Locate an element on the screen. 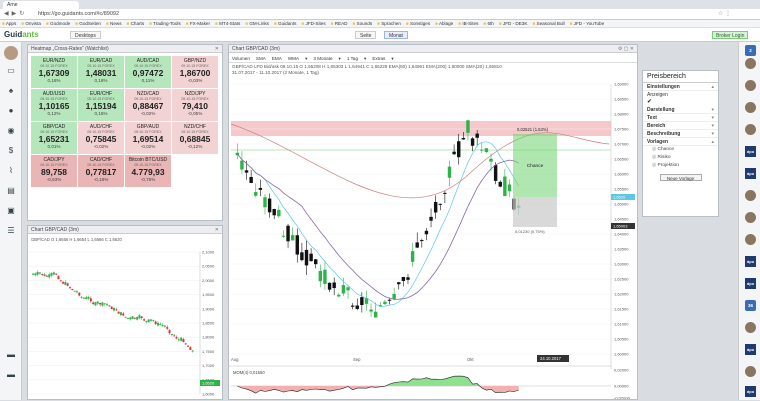 This screenshot has width=760, height=401. toolbar-item: SMA is located at coordinates (261, 58).